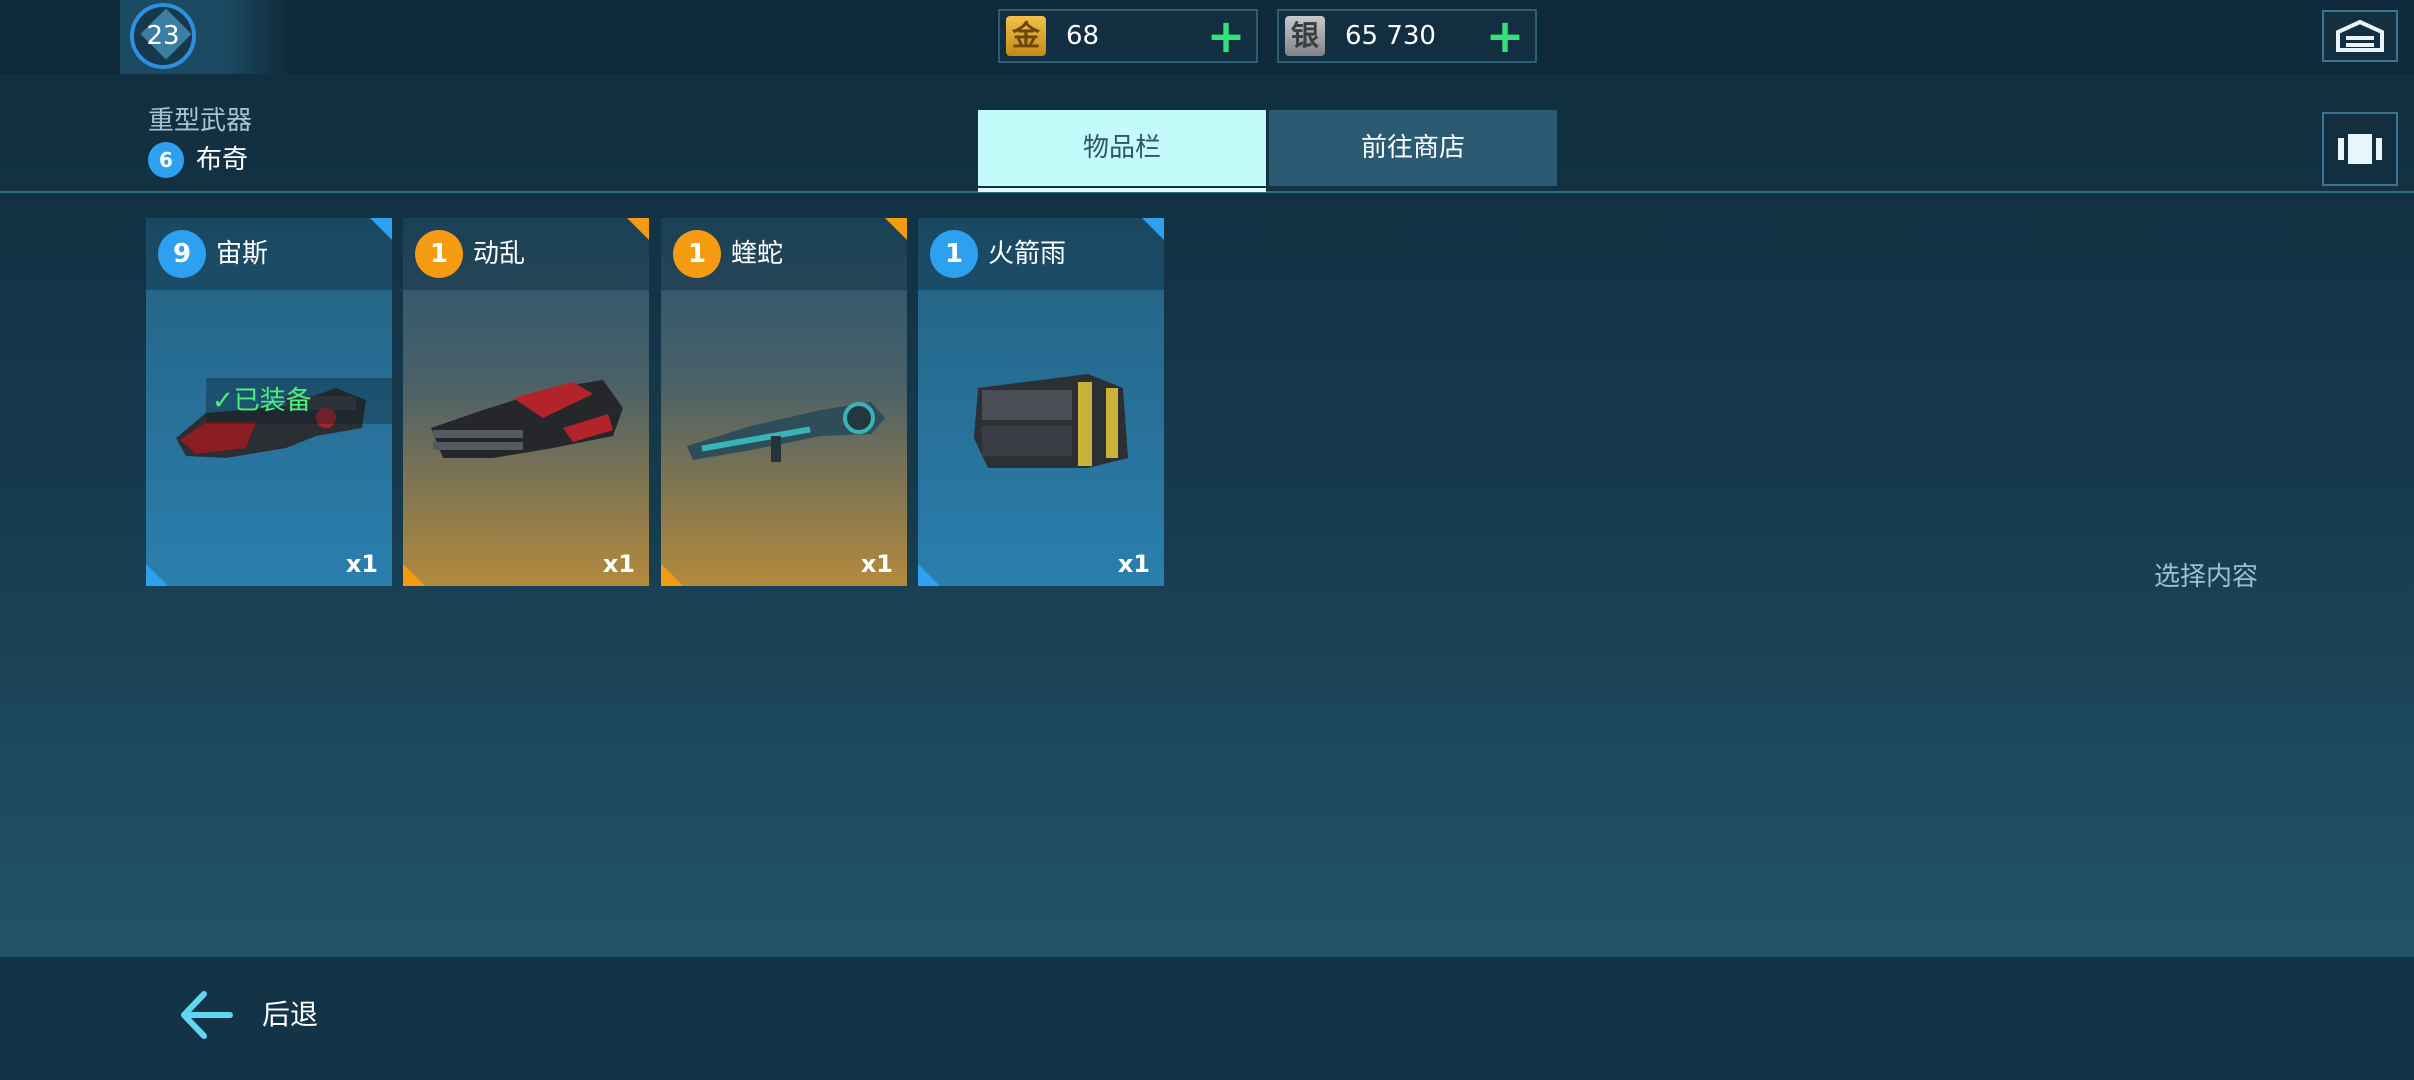 This screenshot has width=2414, height=1080. Describe the element at coordinates (182, 254) in the screenshot. I see `weapon-level-badge: 9` at that location.